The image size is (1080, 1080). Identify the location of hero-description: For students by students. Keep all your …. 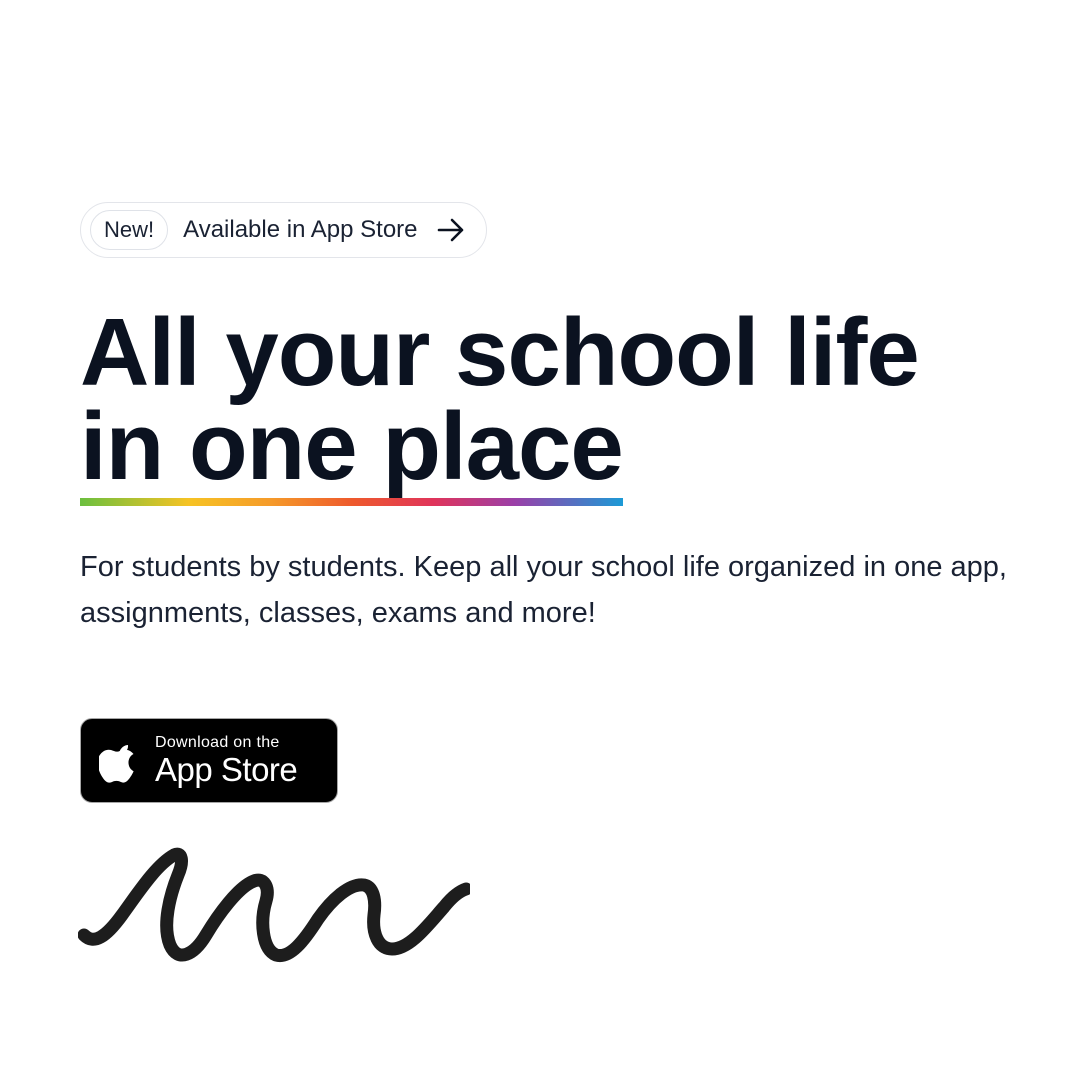
(543, 590).